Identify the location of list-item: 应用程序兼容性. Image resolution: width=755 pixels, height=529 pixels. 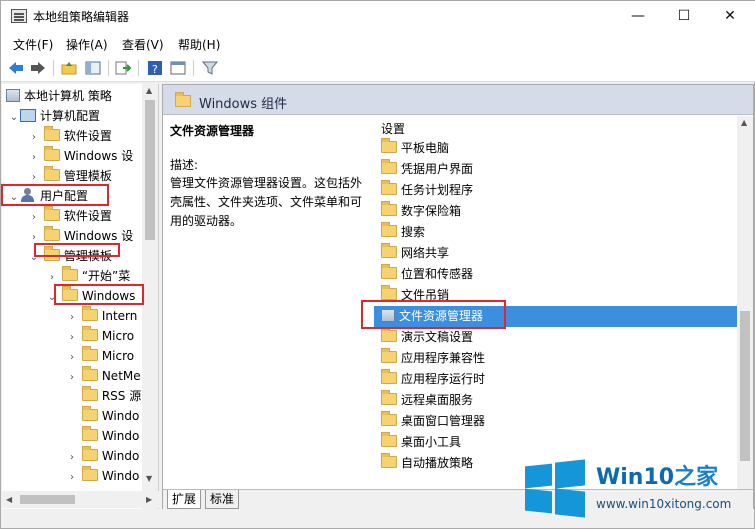
(559, 358).